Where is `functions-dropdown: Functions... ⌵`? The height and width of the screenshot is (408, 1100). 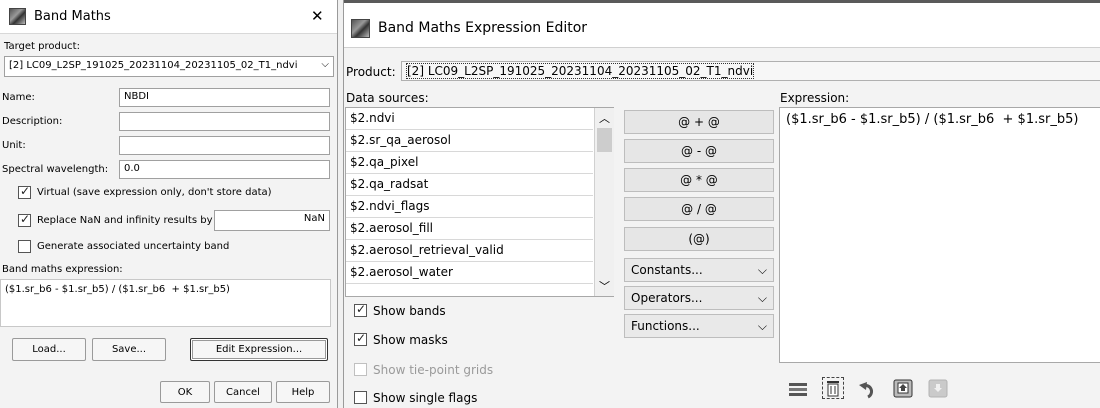 functions-dropdown: Functions... ⌵ is located at coordinates (699, 326).